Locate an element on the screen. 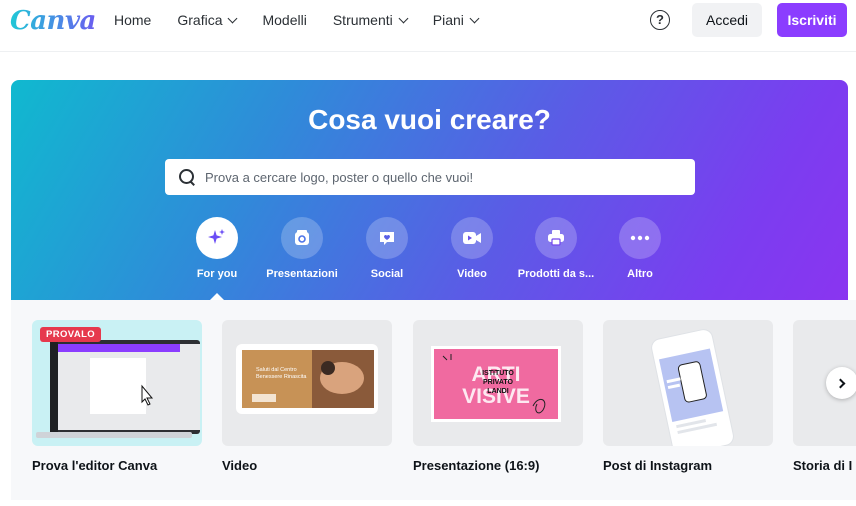 This screenshot has width=856, height=506. category-for-you: For you is located at coordinates (217, 258).